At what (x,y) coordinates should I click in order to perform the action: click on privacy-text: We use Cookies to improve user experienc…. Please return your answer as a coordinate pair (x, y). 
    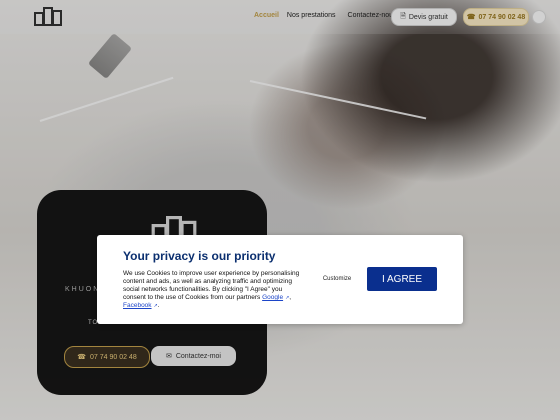
    Looking at the image, I should click on (211, 290).